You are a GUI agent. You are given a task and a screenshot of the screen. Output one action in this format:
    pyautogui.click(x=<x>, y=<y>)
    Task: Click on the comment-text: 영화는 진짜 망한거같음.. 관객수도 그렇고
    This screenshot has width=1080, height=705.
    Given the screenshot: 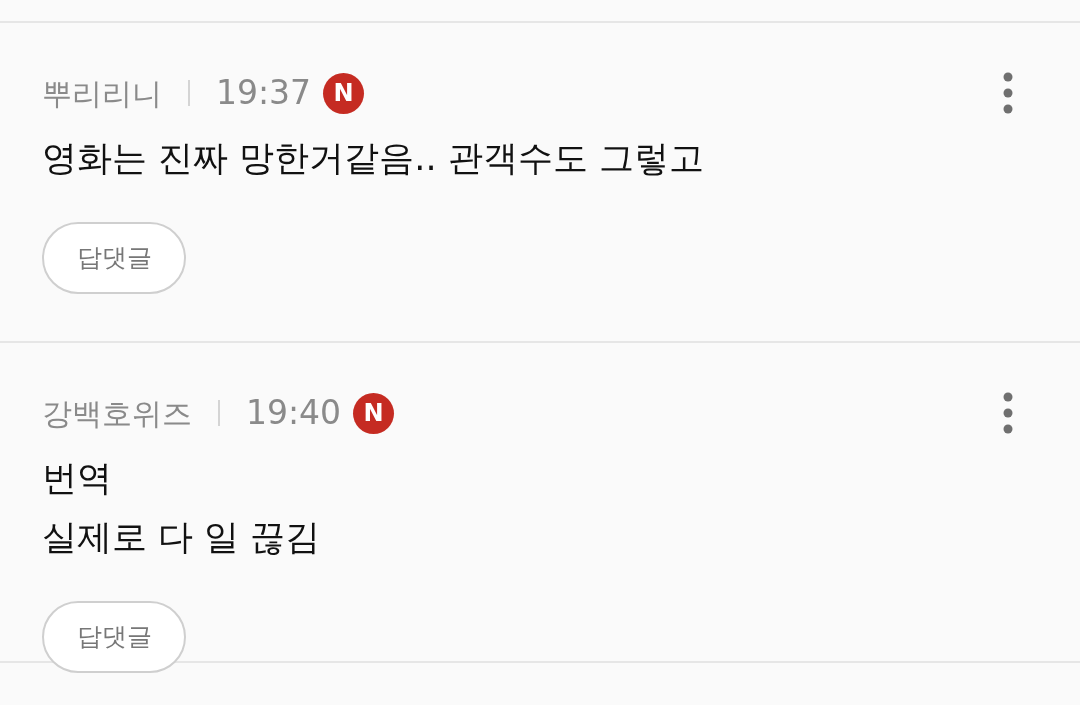 What is the action you would take?
    pyautogui.click(x=373, y=158)
    